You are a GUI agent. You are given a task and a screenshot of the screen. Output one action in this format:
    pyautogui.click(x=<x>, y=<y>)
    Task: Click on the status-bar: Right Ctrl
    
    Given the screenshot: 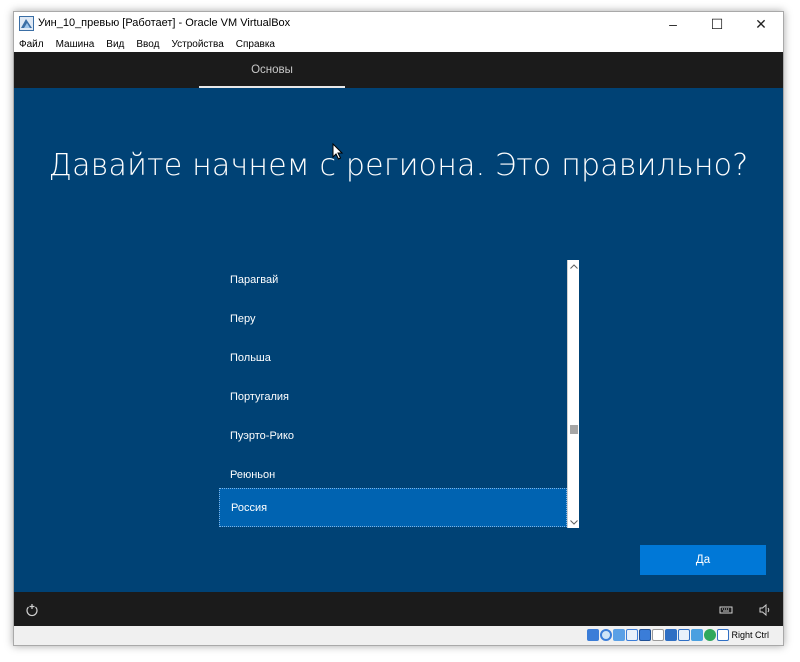 What is the action you would take?
    pyautogui.click(x=398, y=635)
    